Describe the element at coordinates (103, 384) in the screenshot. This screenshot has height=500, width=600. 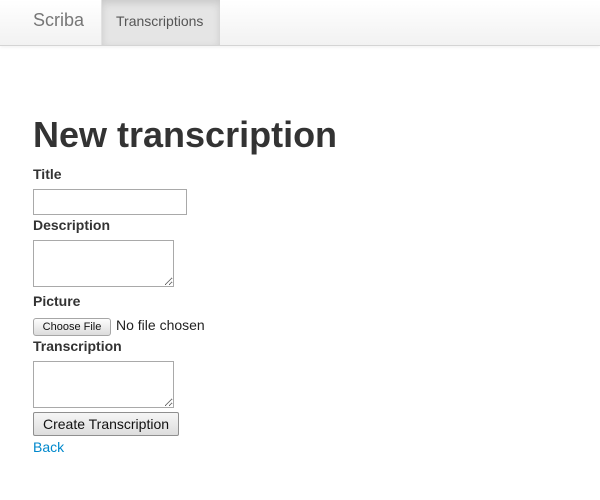
I see `transcription-textarea` at that location.